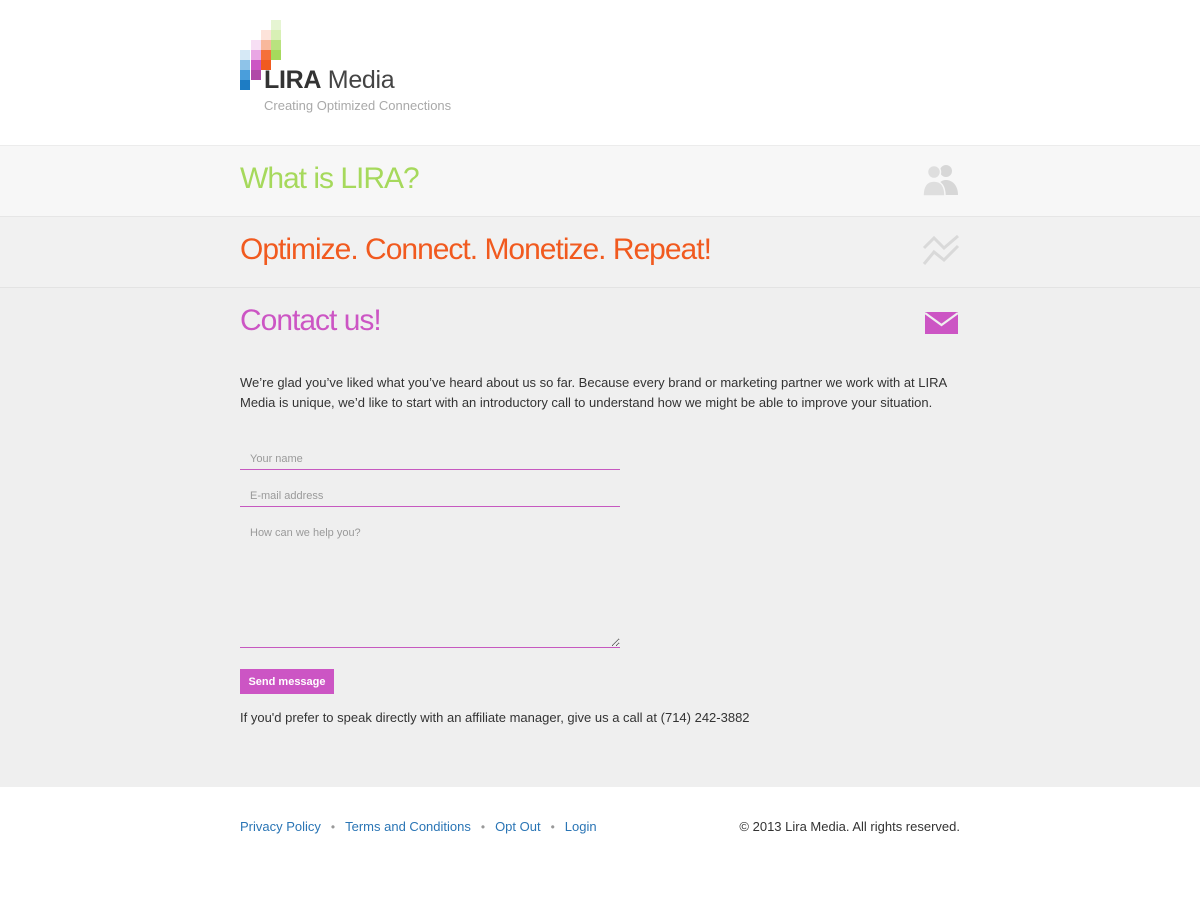  I want to click on footer-link-login: Login, so click(581, 826).